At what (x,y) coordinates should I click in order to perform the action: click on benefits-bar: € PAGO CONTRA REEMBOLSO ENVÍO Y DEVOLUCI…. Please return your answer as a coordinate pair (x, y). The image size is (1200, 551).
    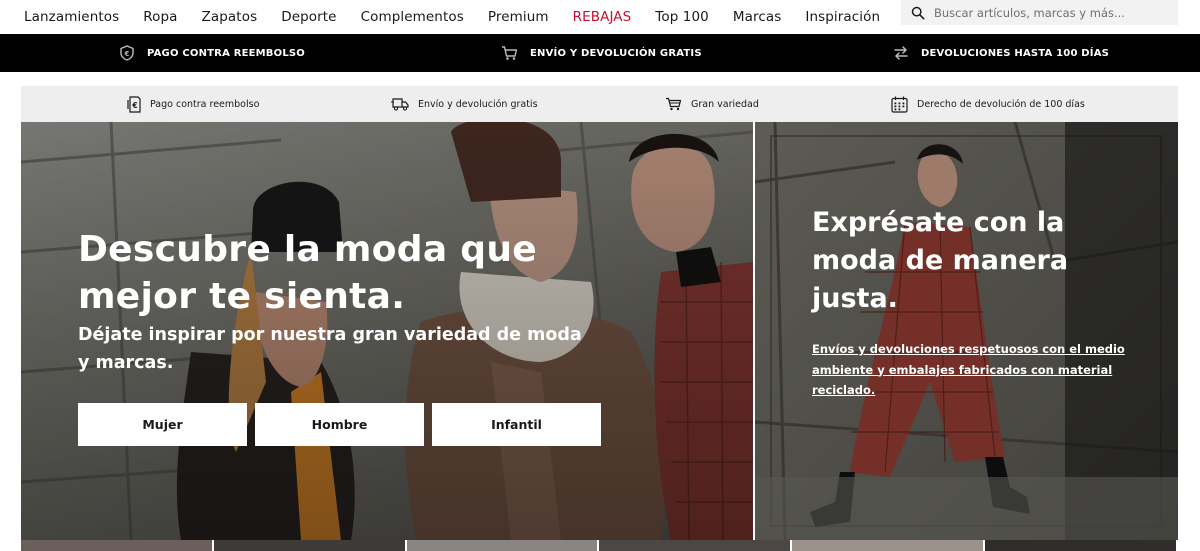
    Looking at the image, I should click on (600, 53).